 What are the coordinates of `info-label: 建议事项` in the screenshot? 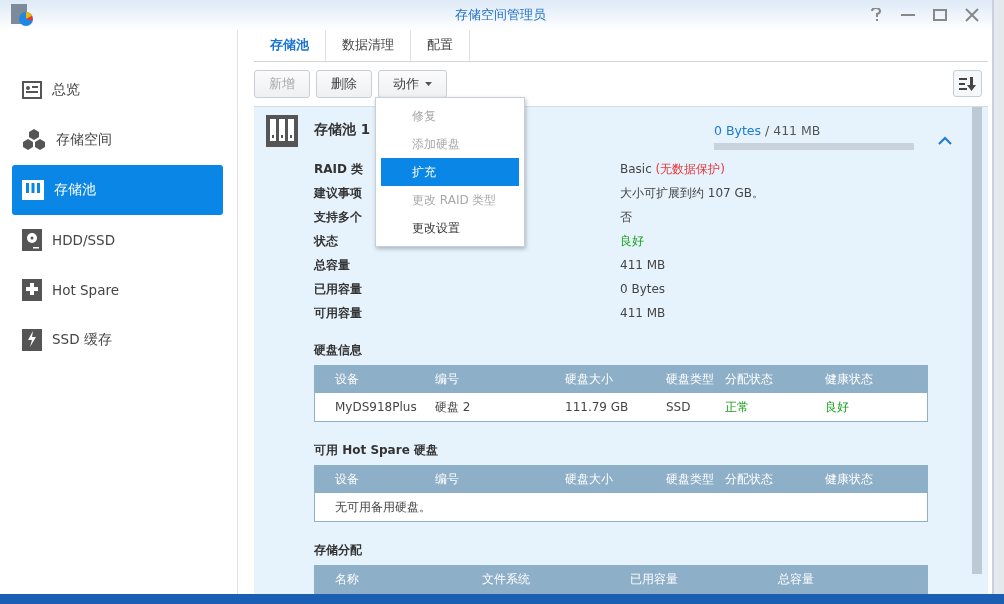 It's located at (338, 193).